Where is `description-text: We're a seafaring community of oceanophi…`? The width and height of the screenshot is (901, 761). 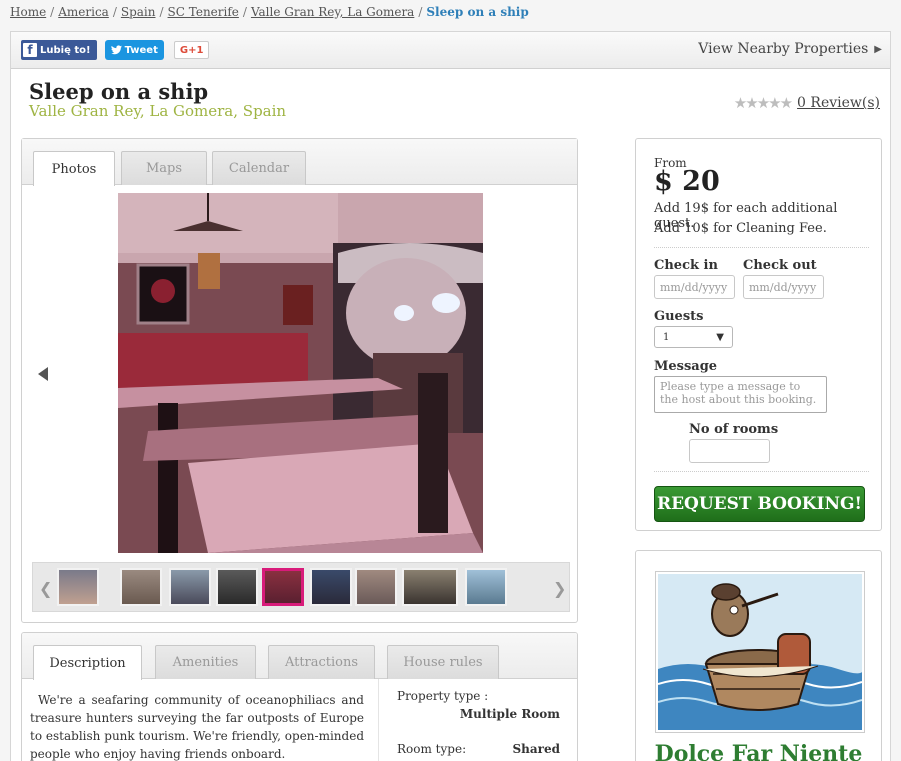 description-text: We're a seafaring community of oceanophi… is located at coordinates (197, 727).